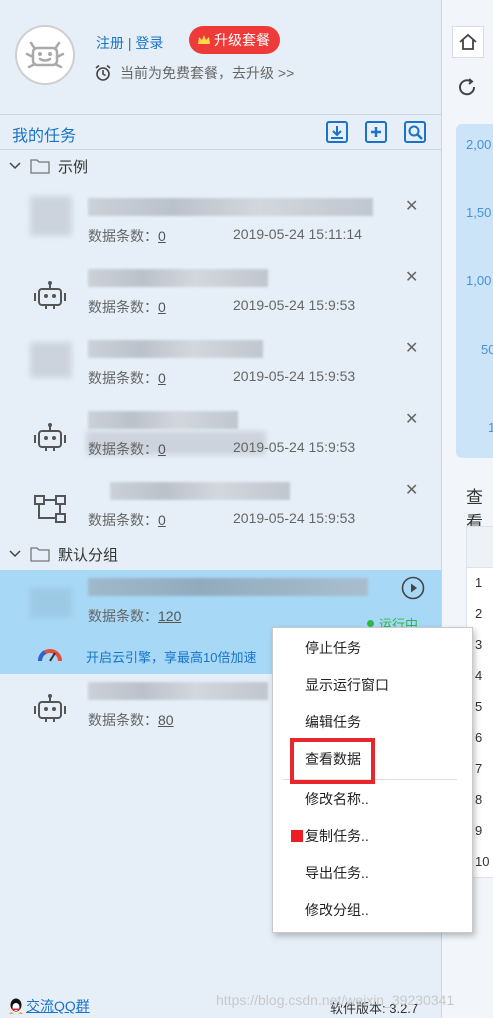 This screenshot has height=1018, width=493. I want to click on plan-status: 当前为免费套餐，去升级 >>, so click(194, 73).